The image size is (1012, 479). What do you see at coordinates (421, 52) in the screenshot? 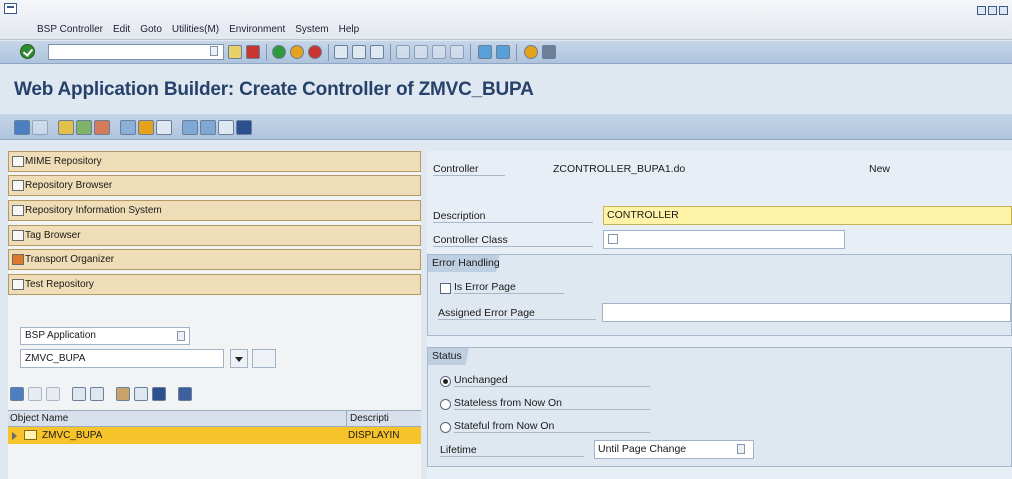
I see `previous-page-icon` at bounding box center [421, 52].